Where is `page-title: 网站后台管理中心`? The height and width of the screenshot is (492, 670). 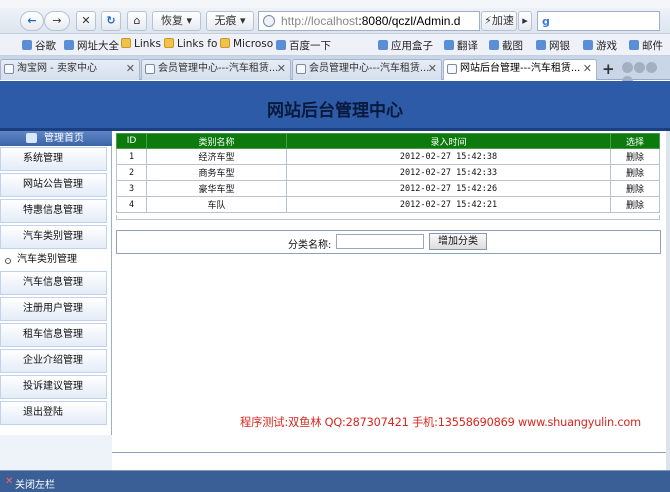
page-title: 网站后台管理中心 is located at coordinates (335, 111).